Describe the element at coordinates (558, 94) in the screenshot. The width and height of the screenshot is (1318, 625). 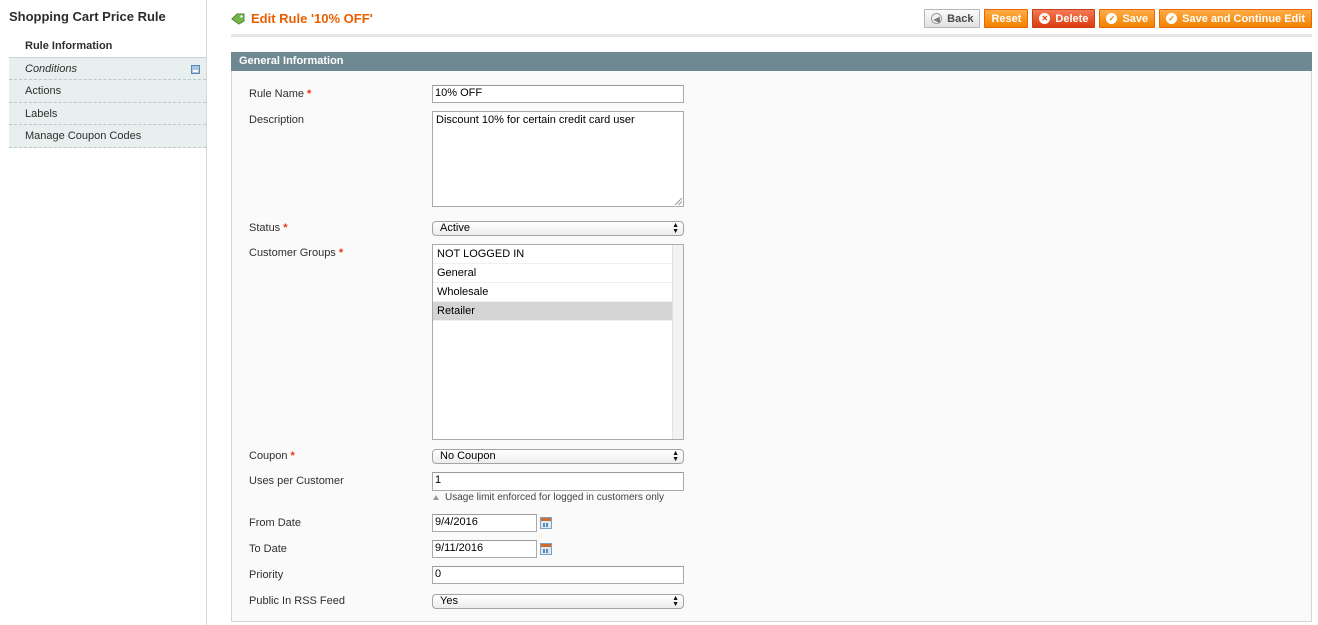
I see `rule-name-input: 10% OFF` at that location.